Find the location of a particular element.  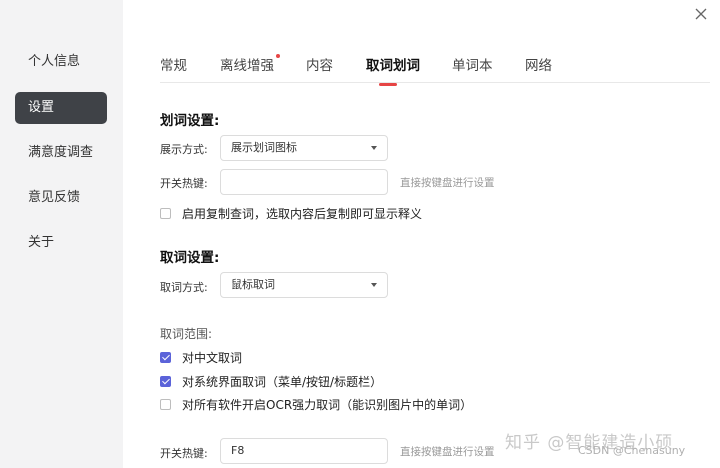

close-icon is located at coordinates (701, 14).